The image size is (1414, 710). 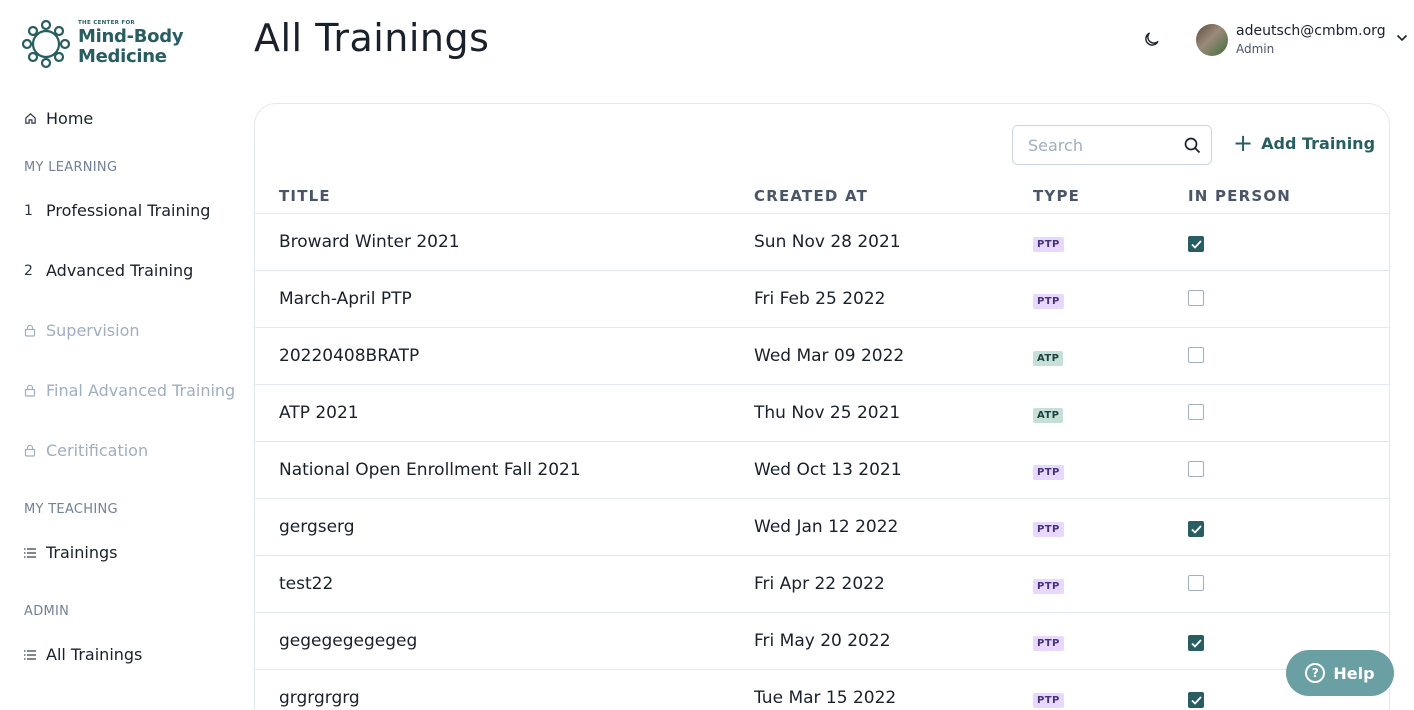 I want to click on sidebar-item-all-trainings: All Trainings, so click(x=83, y=654).